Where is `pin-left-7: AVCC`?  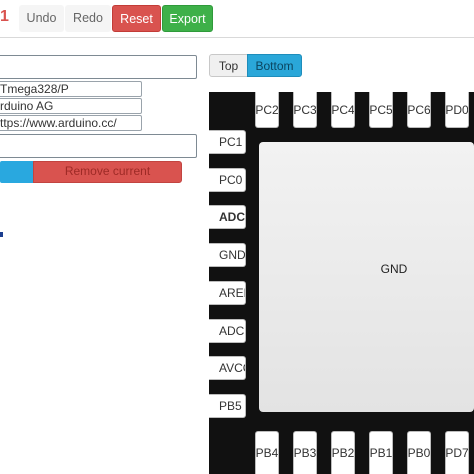 pin-left-7: AVCC is located at coordinates (227, 368).